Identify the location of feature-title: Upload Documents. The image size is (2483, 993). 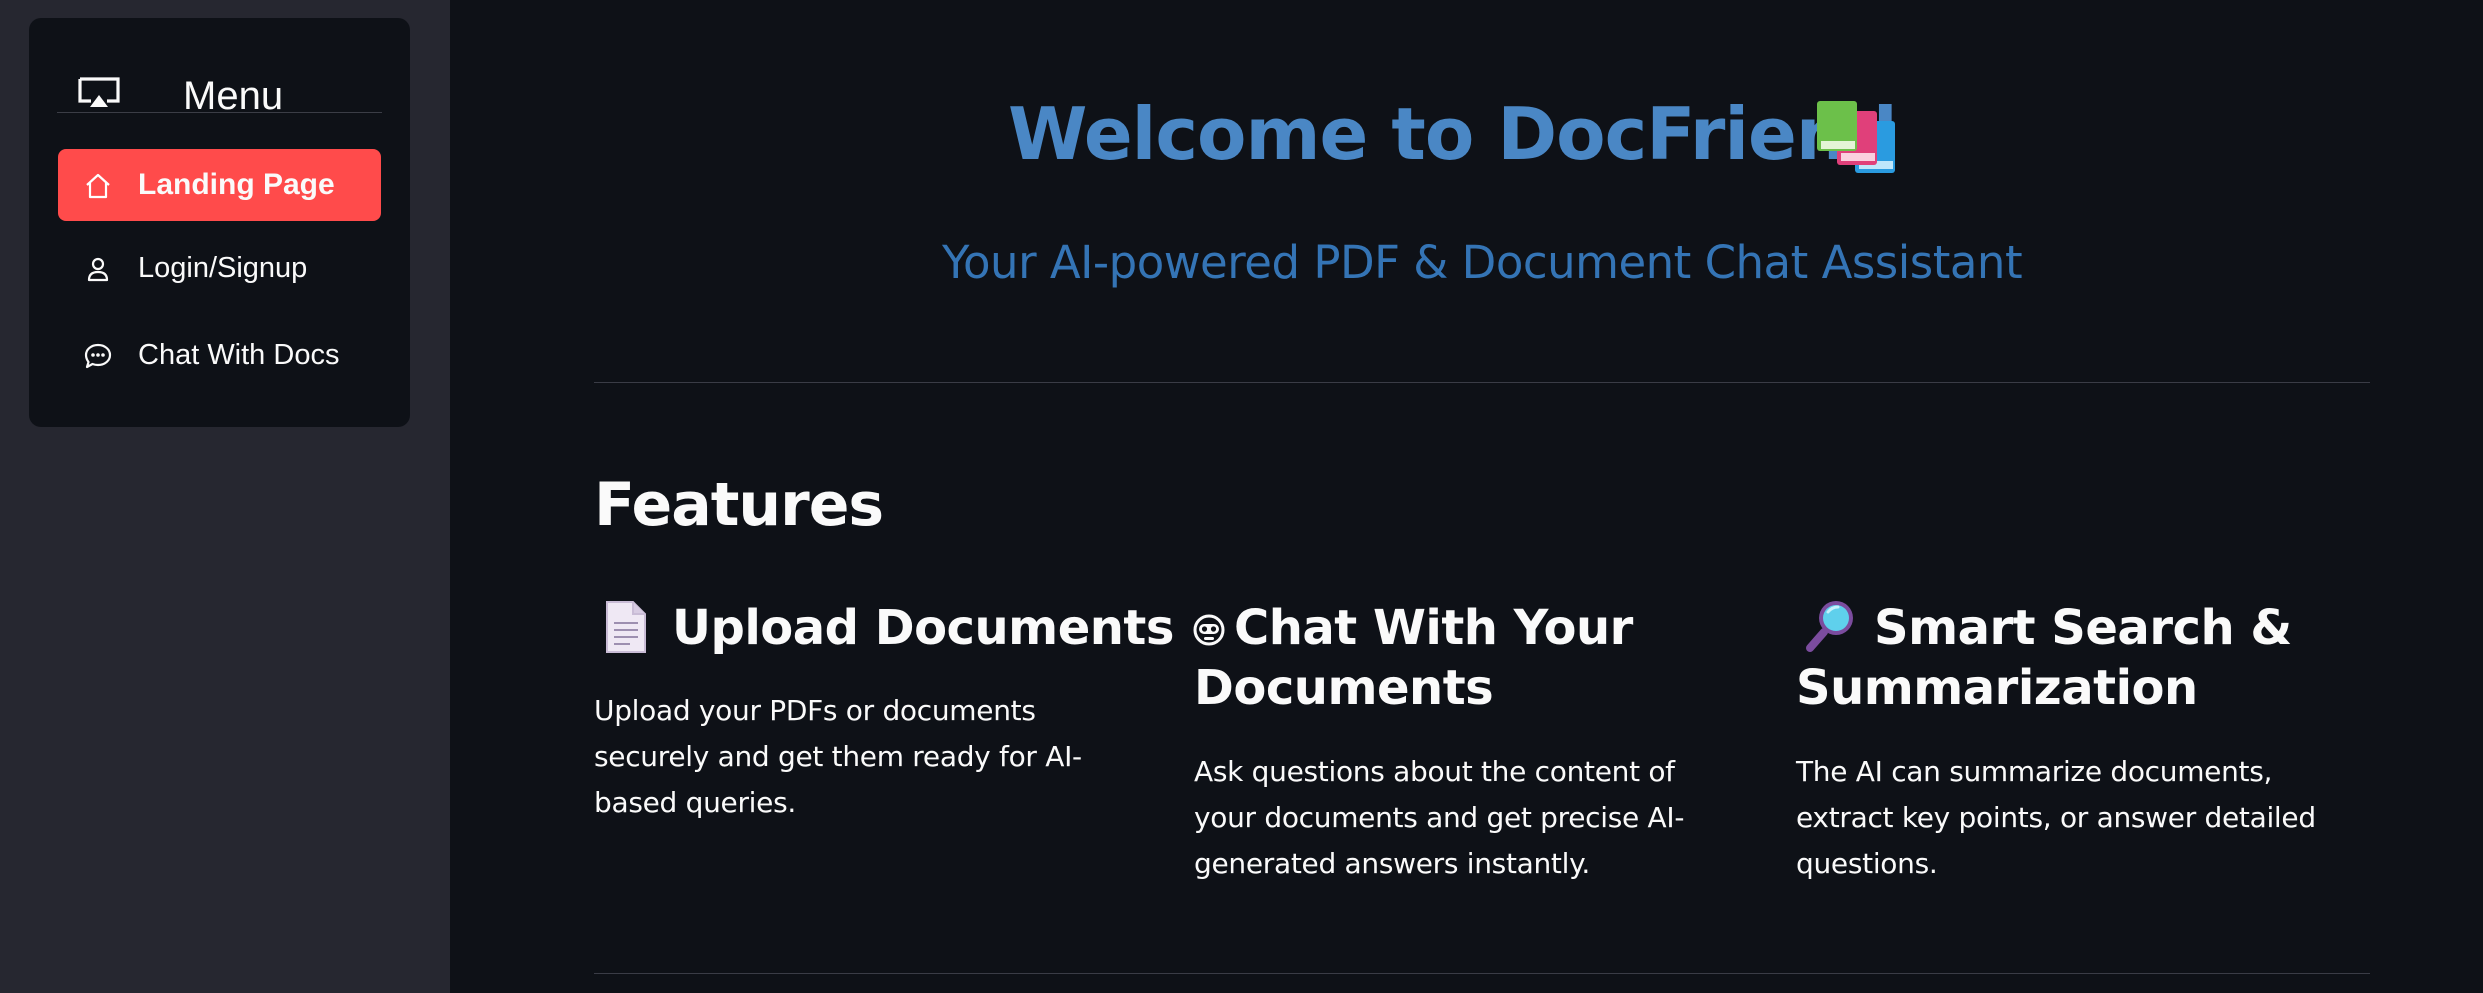
(923, 628).